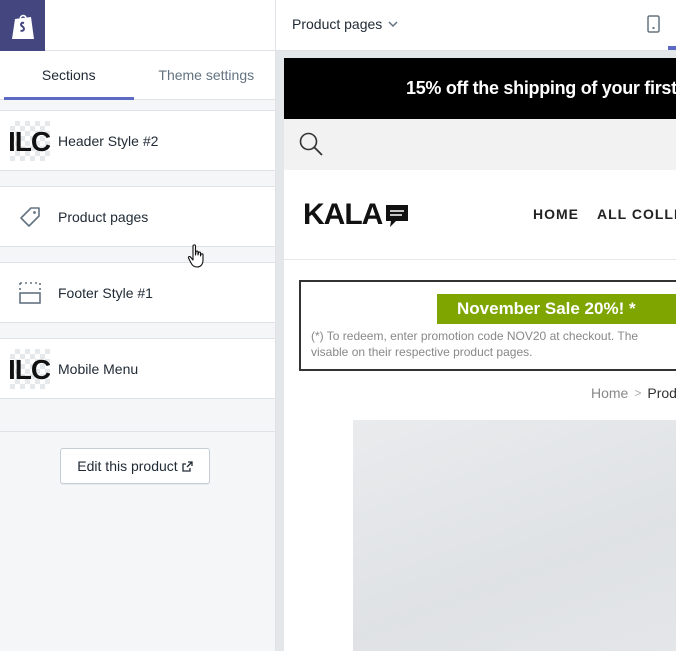 Image resolution: width=676 pixels, height=651 pixels. Describe the element at coordinates (661, 393) in the screenshot. I see `breadcrumb-current: Products` at that location.